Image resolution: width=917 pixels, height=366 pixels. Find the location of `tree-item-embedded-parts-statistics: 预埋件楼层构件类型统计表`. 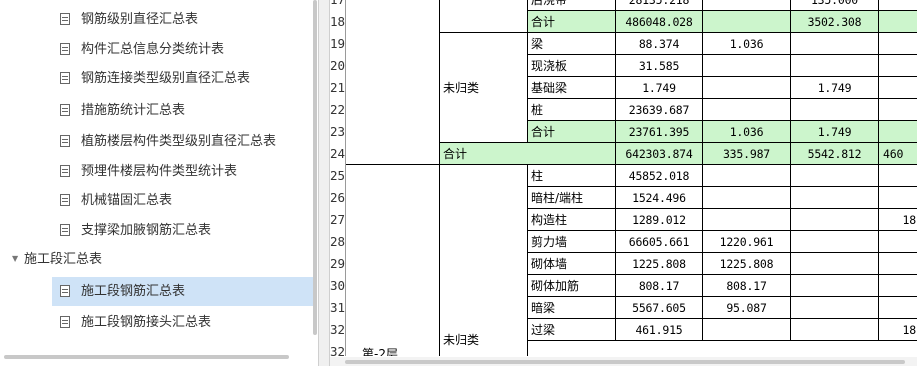

tree-item-embedded-parts-statistics: 预埋件楼层构件类型统计表 is located at coordinates (183, 171).